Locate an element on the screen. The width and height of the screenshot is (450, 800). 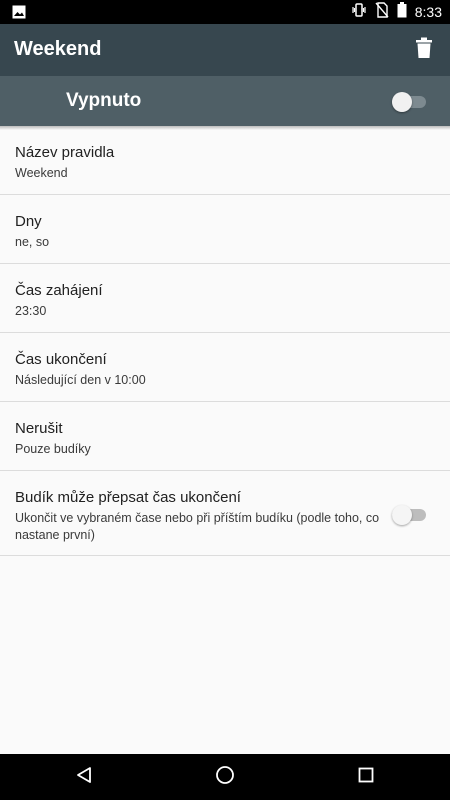
app-bar-shadow is located at coordinates (225, 128).